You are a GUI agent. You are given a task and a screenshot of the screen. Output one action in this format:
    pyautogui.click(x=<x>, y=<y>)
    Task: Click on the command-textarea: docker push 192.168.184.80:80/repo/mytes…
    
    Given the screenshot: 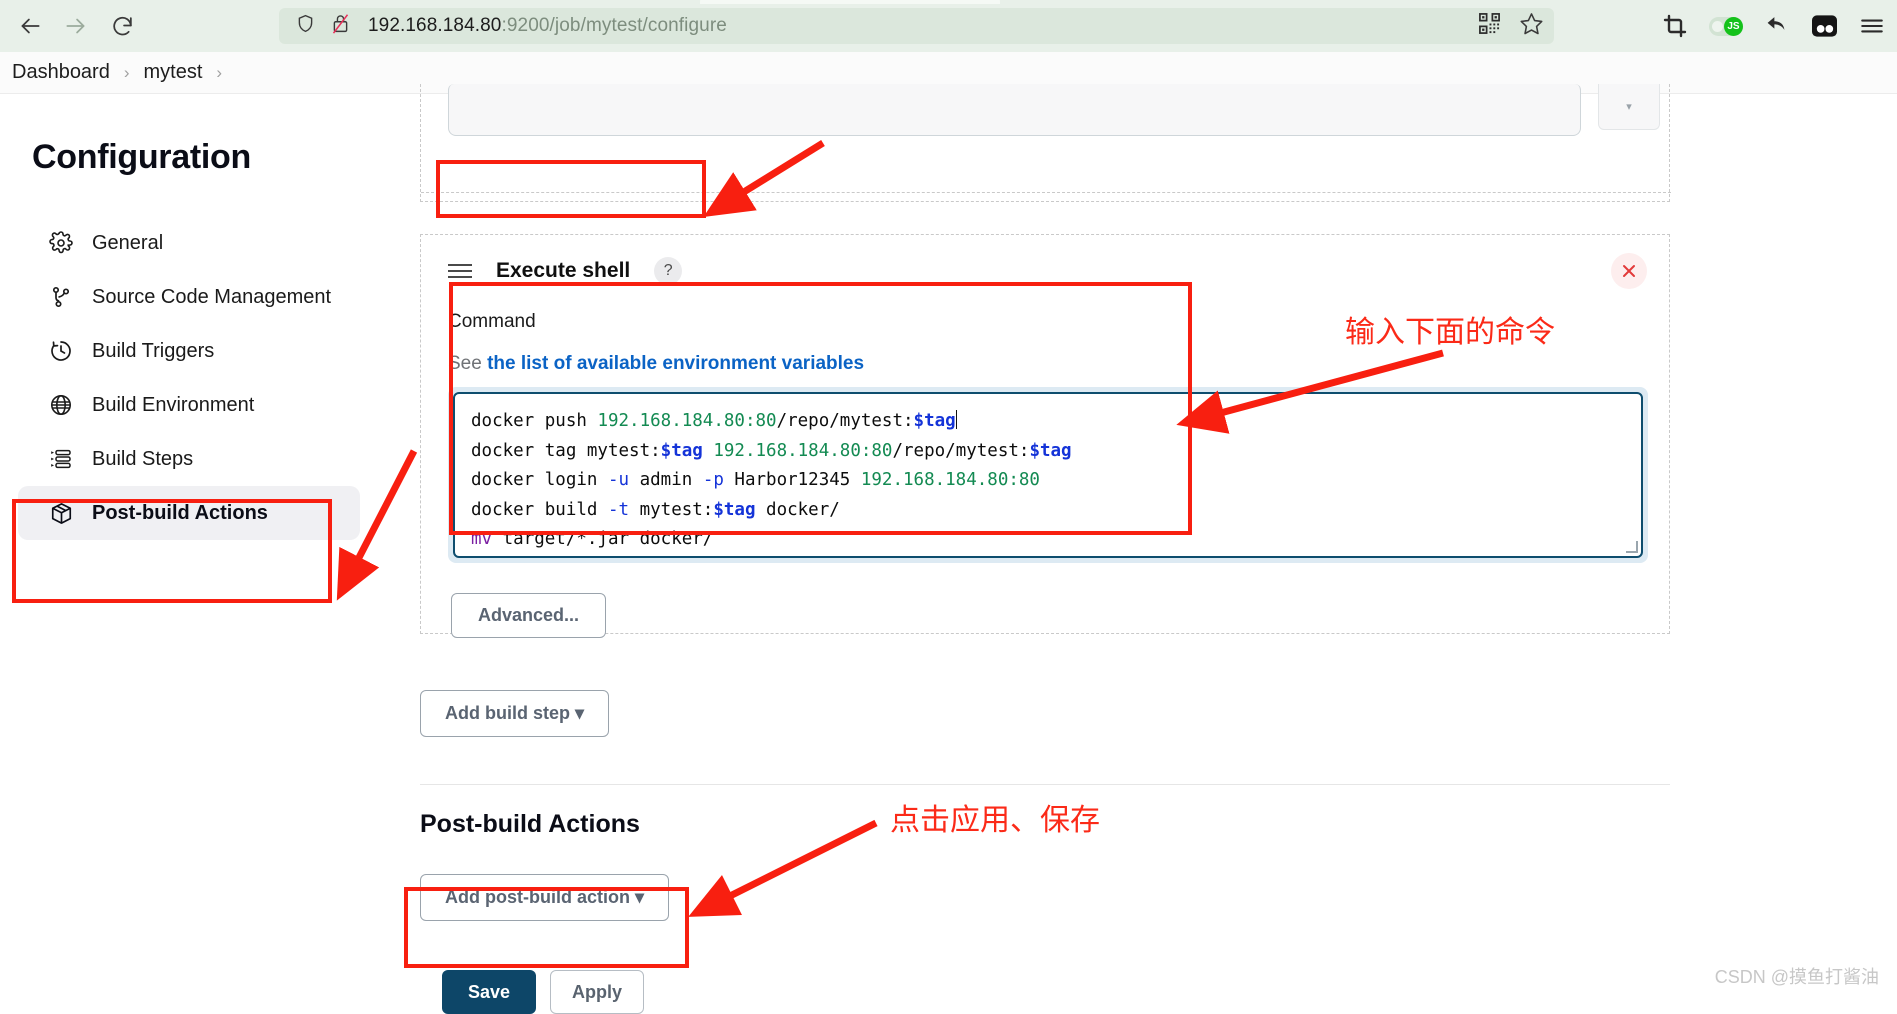 What is the action you would take?
    pyautogui.click(x=1048, y=475)
    